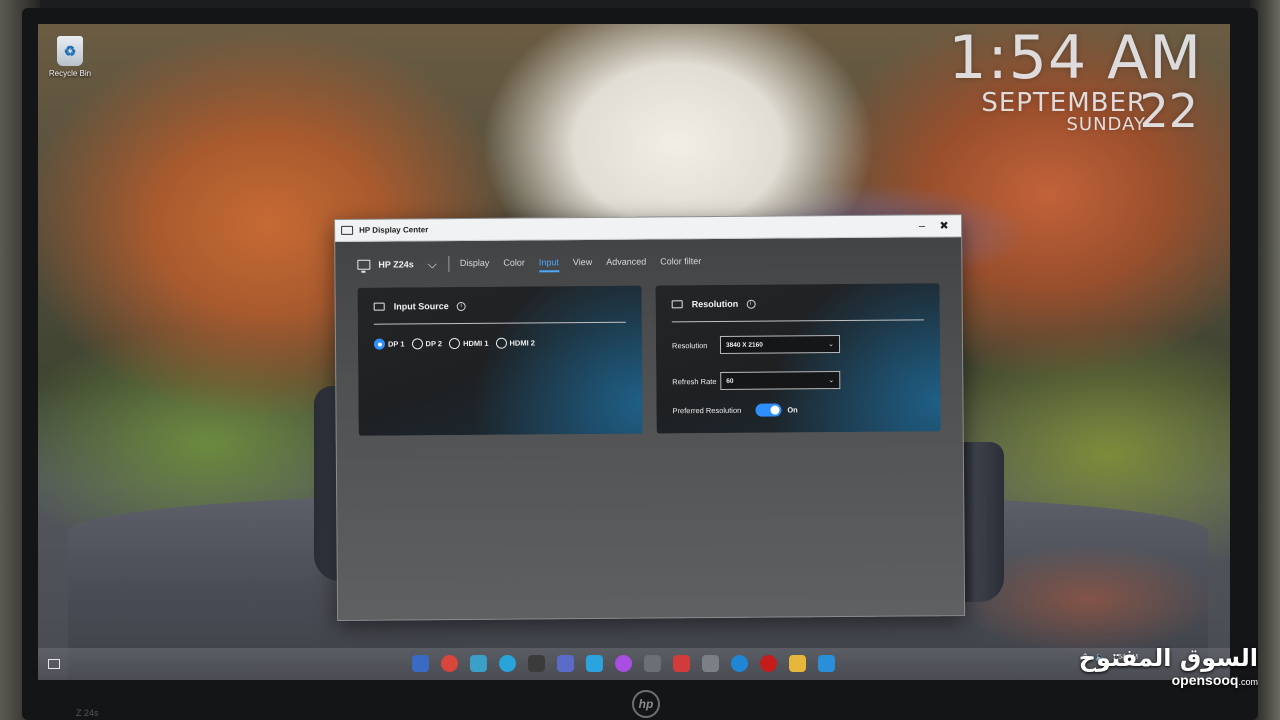 Image resolution: width=1280 pixels, height=720 pixels. I want to click on opera-icon, so click(768, 663).